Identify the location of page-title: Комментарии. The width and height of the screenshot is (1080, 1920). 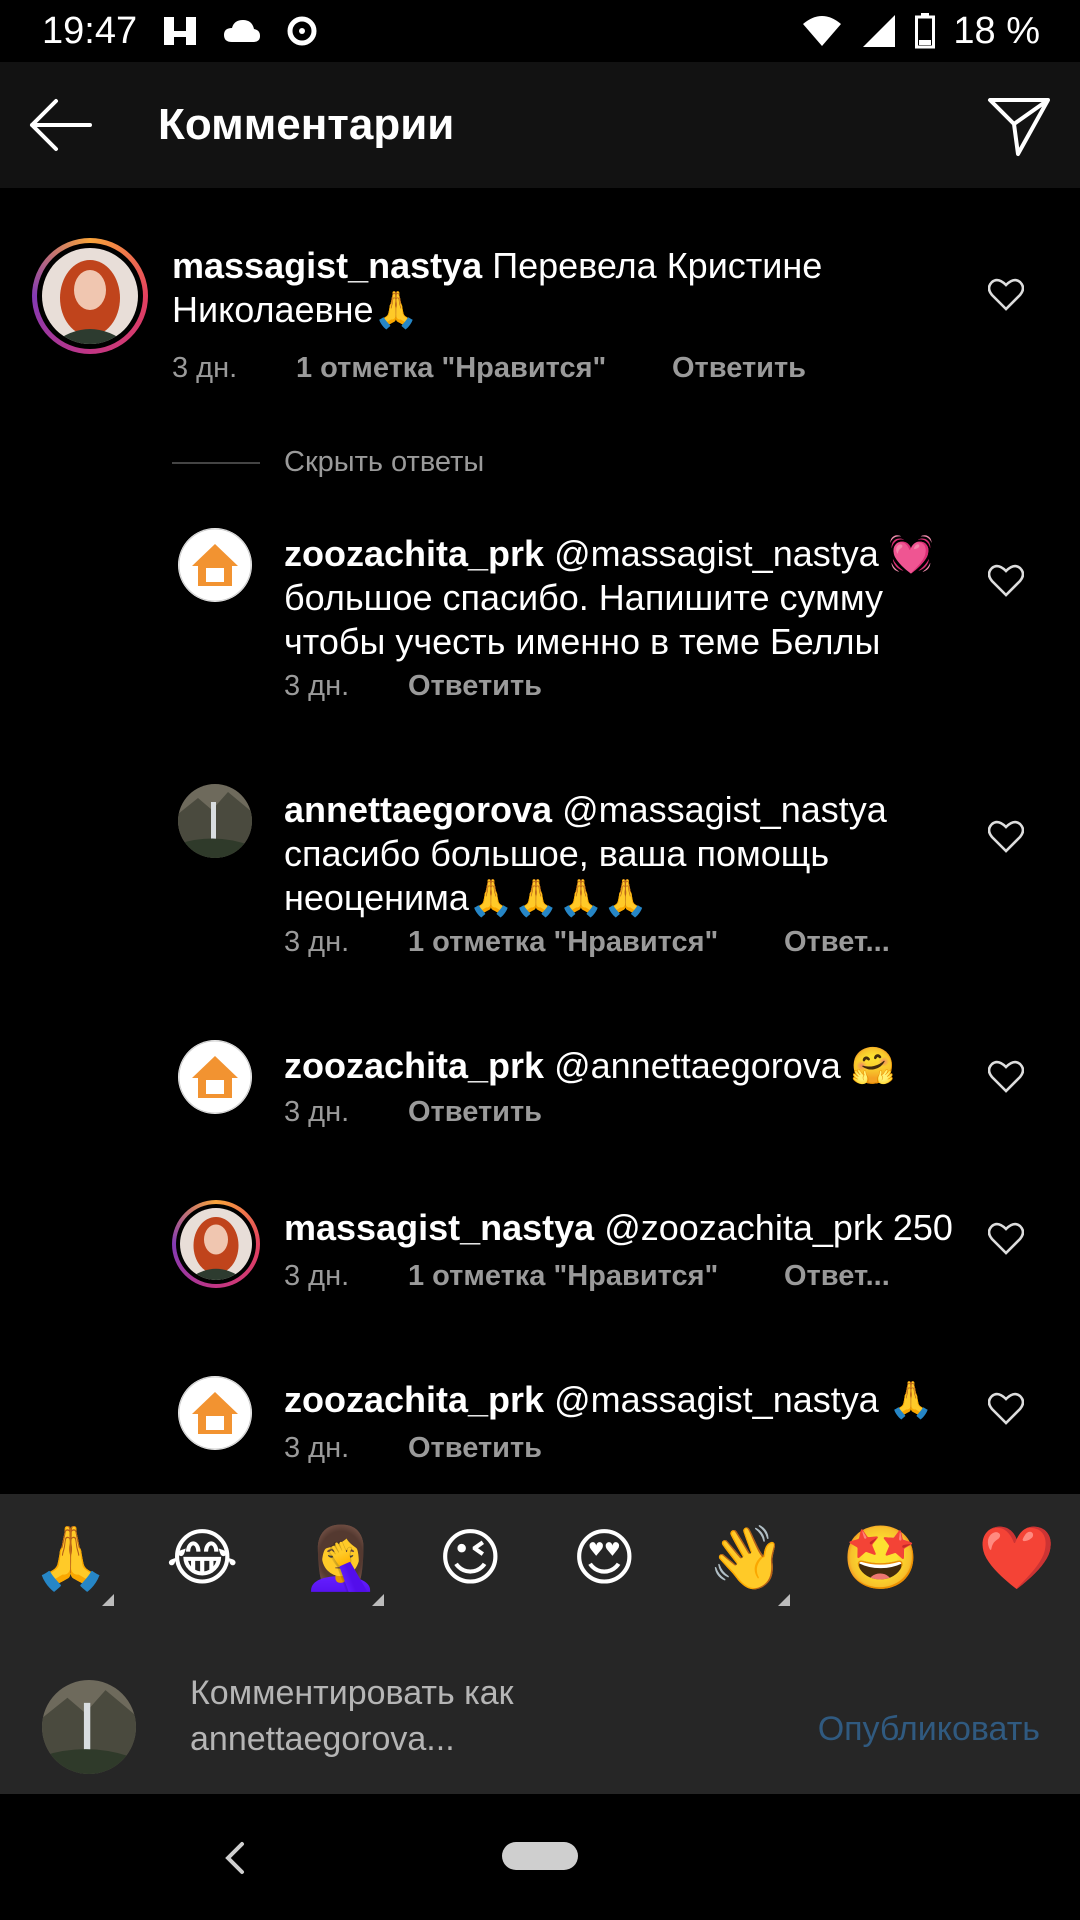
(306, 124).